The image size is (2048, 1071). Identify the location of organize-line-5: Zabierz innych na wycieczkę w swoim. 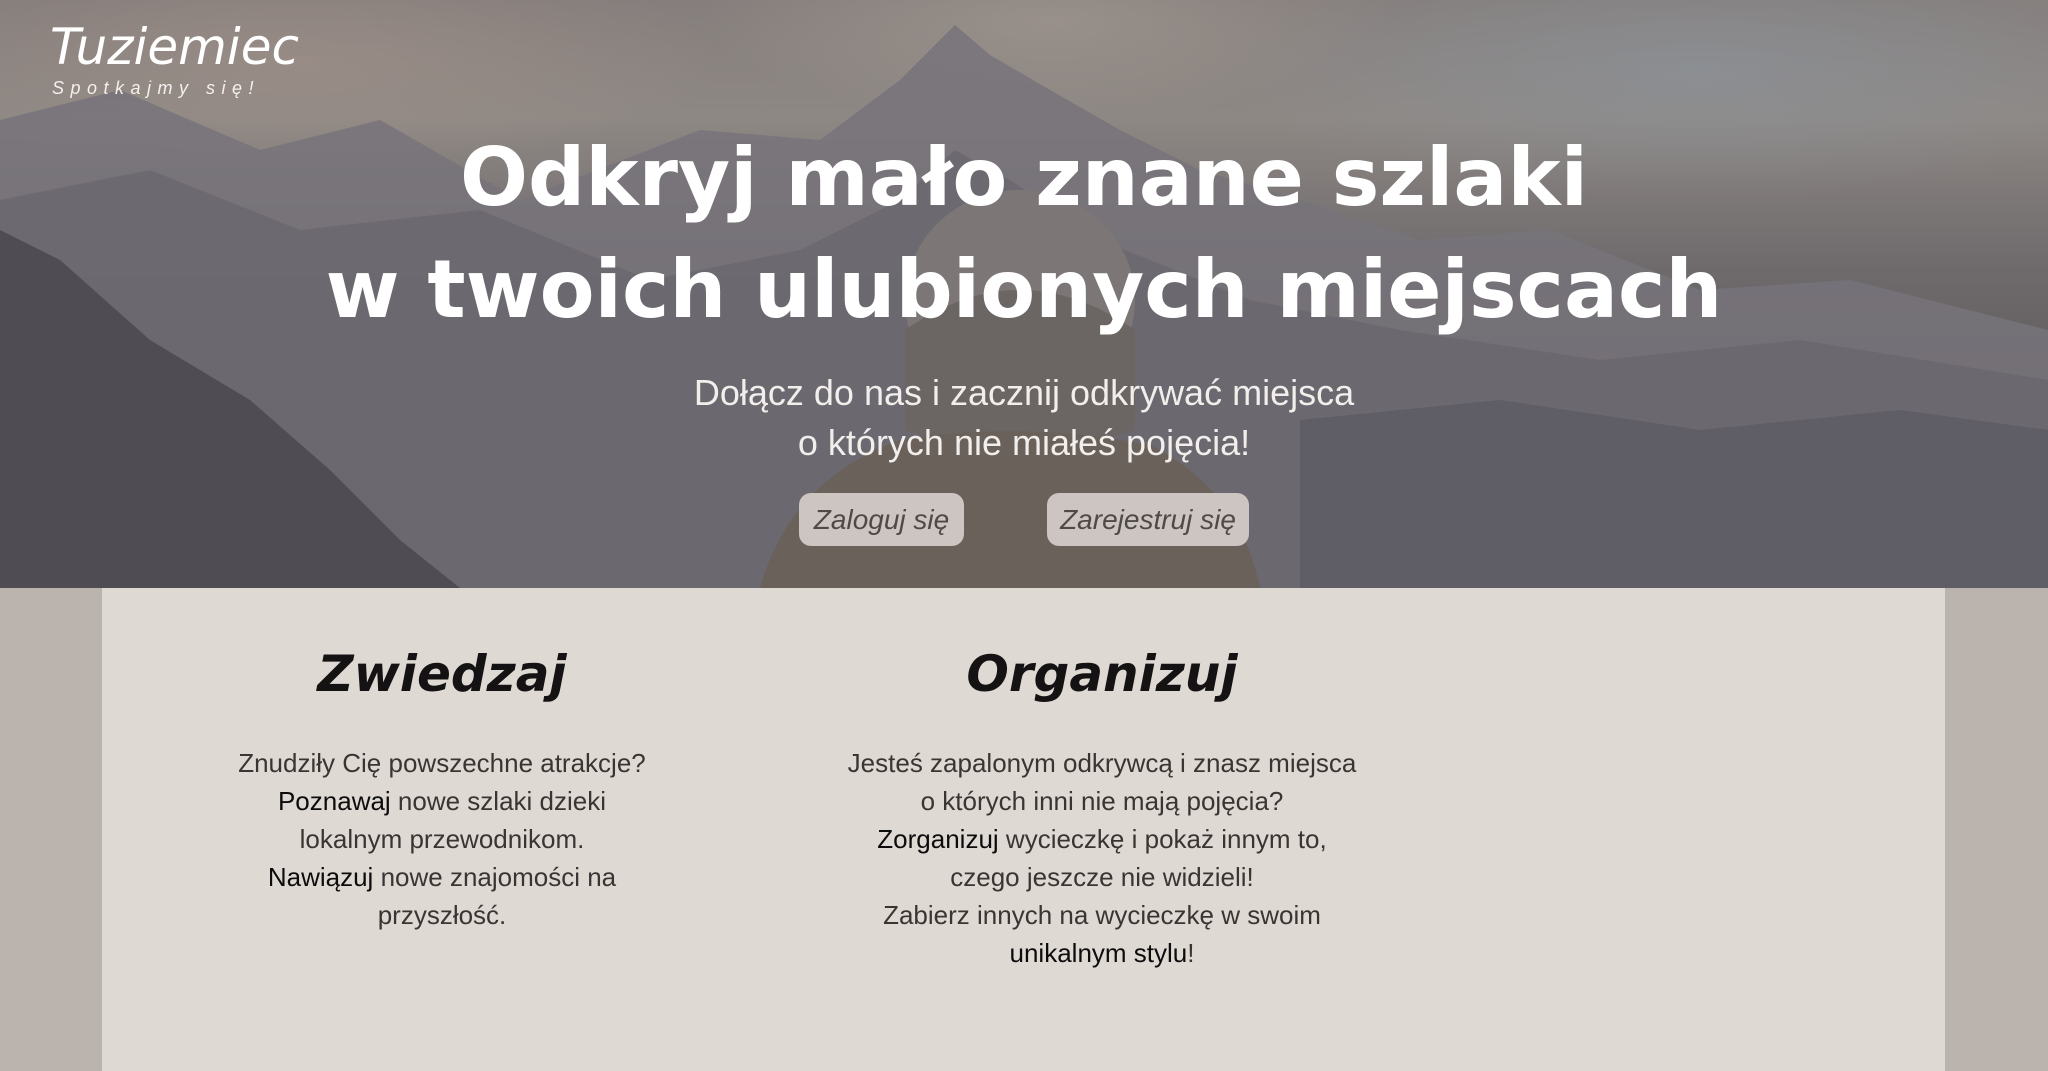
(1102, 915).